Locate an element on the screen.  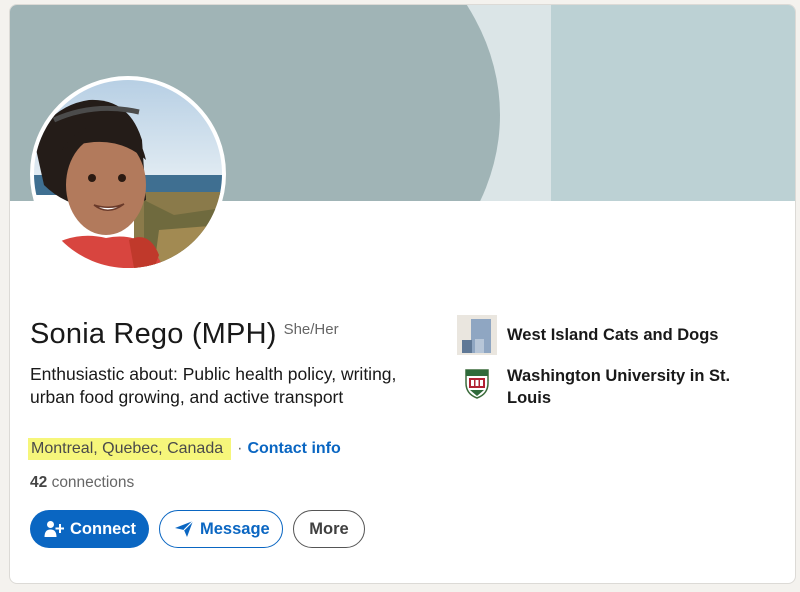
more-label: More is located at coordinates (329, 528).